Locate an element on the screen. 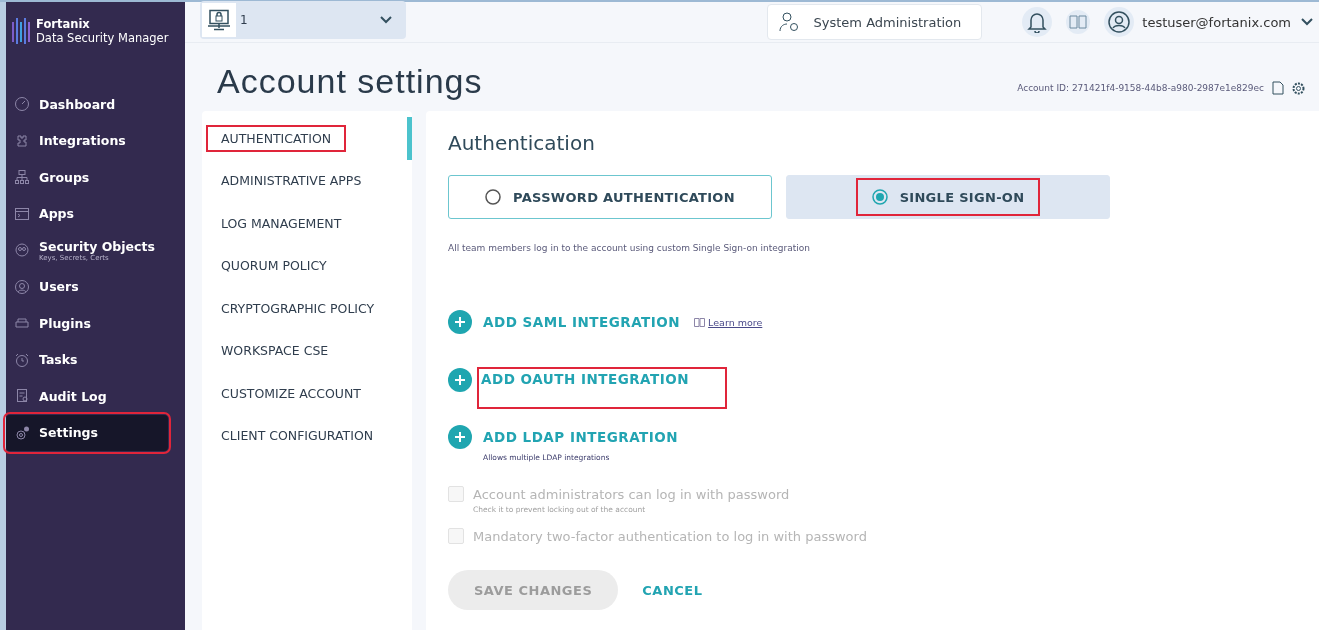 This screenshot has width=1319, height=630. avatar-icon is located at coordinates (1119, 22).